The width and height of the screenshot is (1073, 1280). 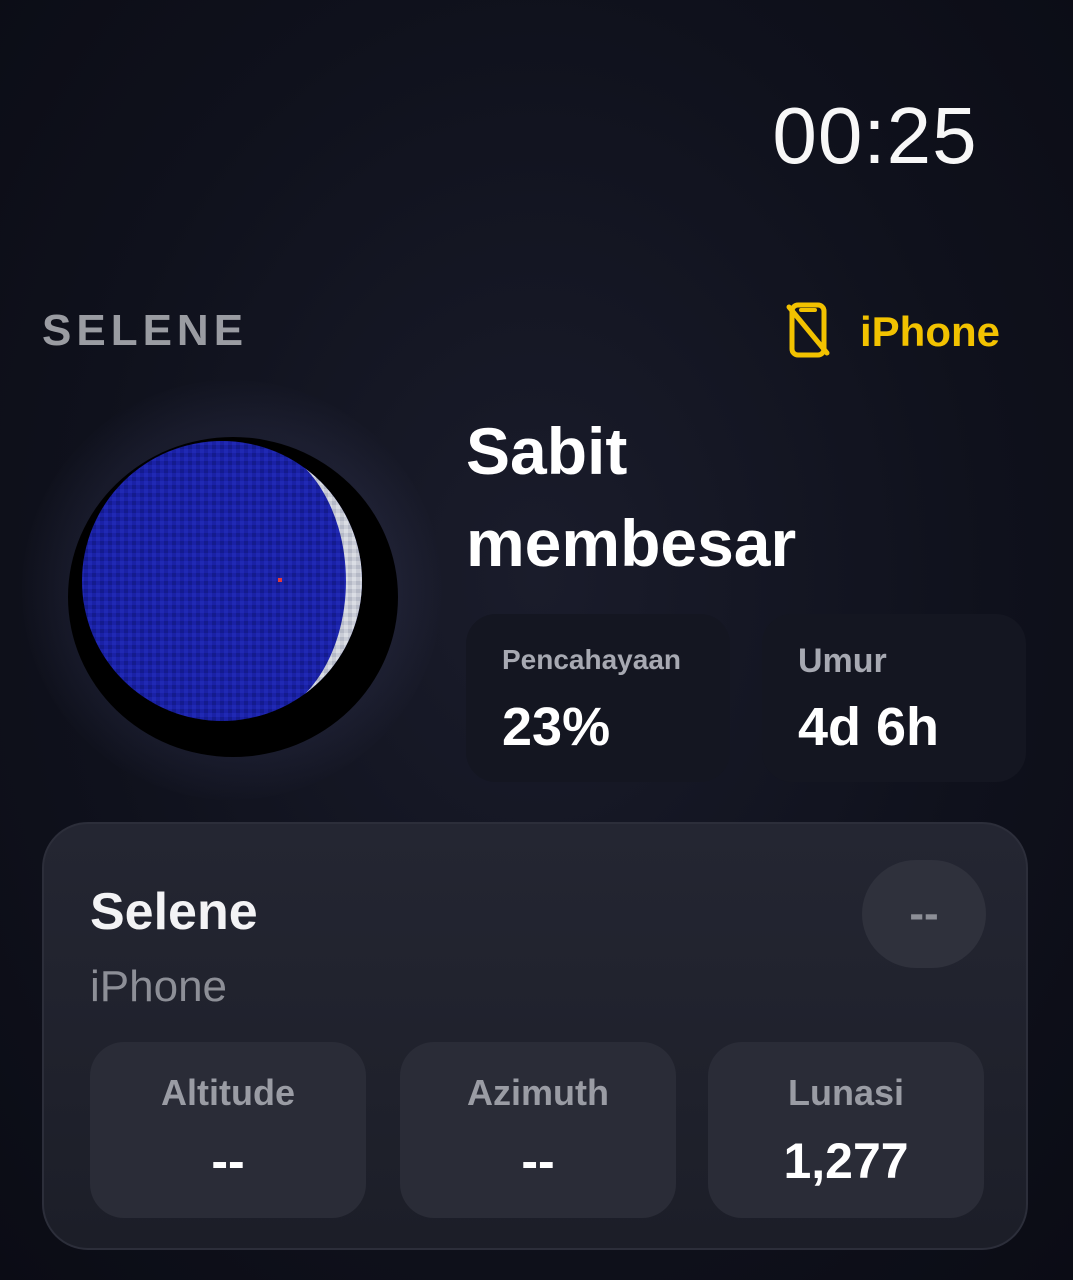 What do you see at coordinates (538, 1130) in the screenshot?
I see `azimuth-tile: Azimuth --` at bounding box center [538, 1130].